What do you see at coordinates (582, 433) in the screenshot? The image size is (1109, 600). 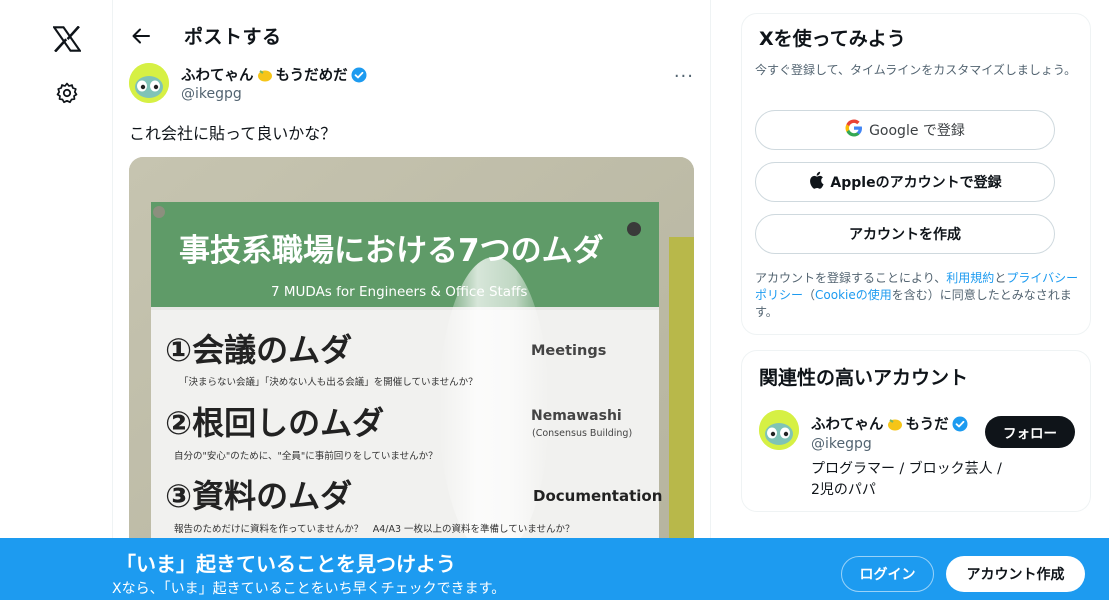 I see `poster-item-english-sub: (Consensus Building)` at bounding box center [582, 433].